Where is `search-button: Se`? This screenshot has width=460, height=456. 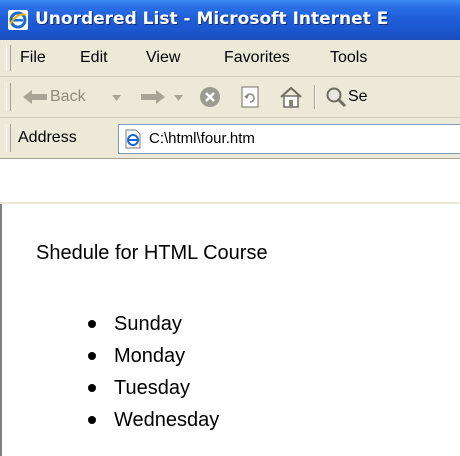 search-button: Se is located at coordinates (391, 97).